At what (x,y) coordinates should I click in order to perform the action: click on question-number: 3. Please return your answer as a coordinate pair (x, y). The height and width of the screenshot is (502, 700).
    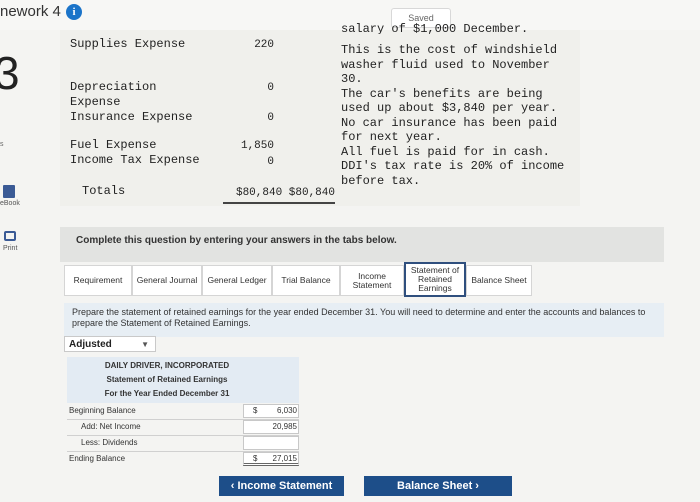
    Looking at the image, I should click on (10, 73).